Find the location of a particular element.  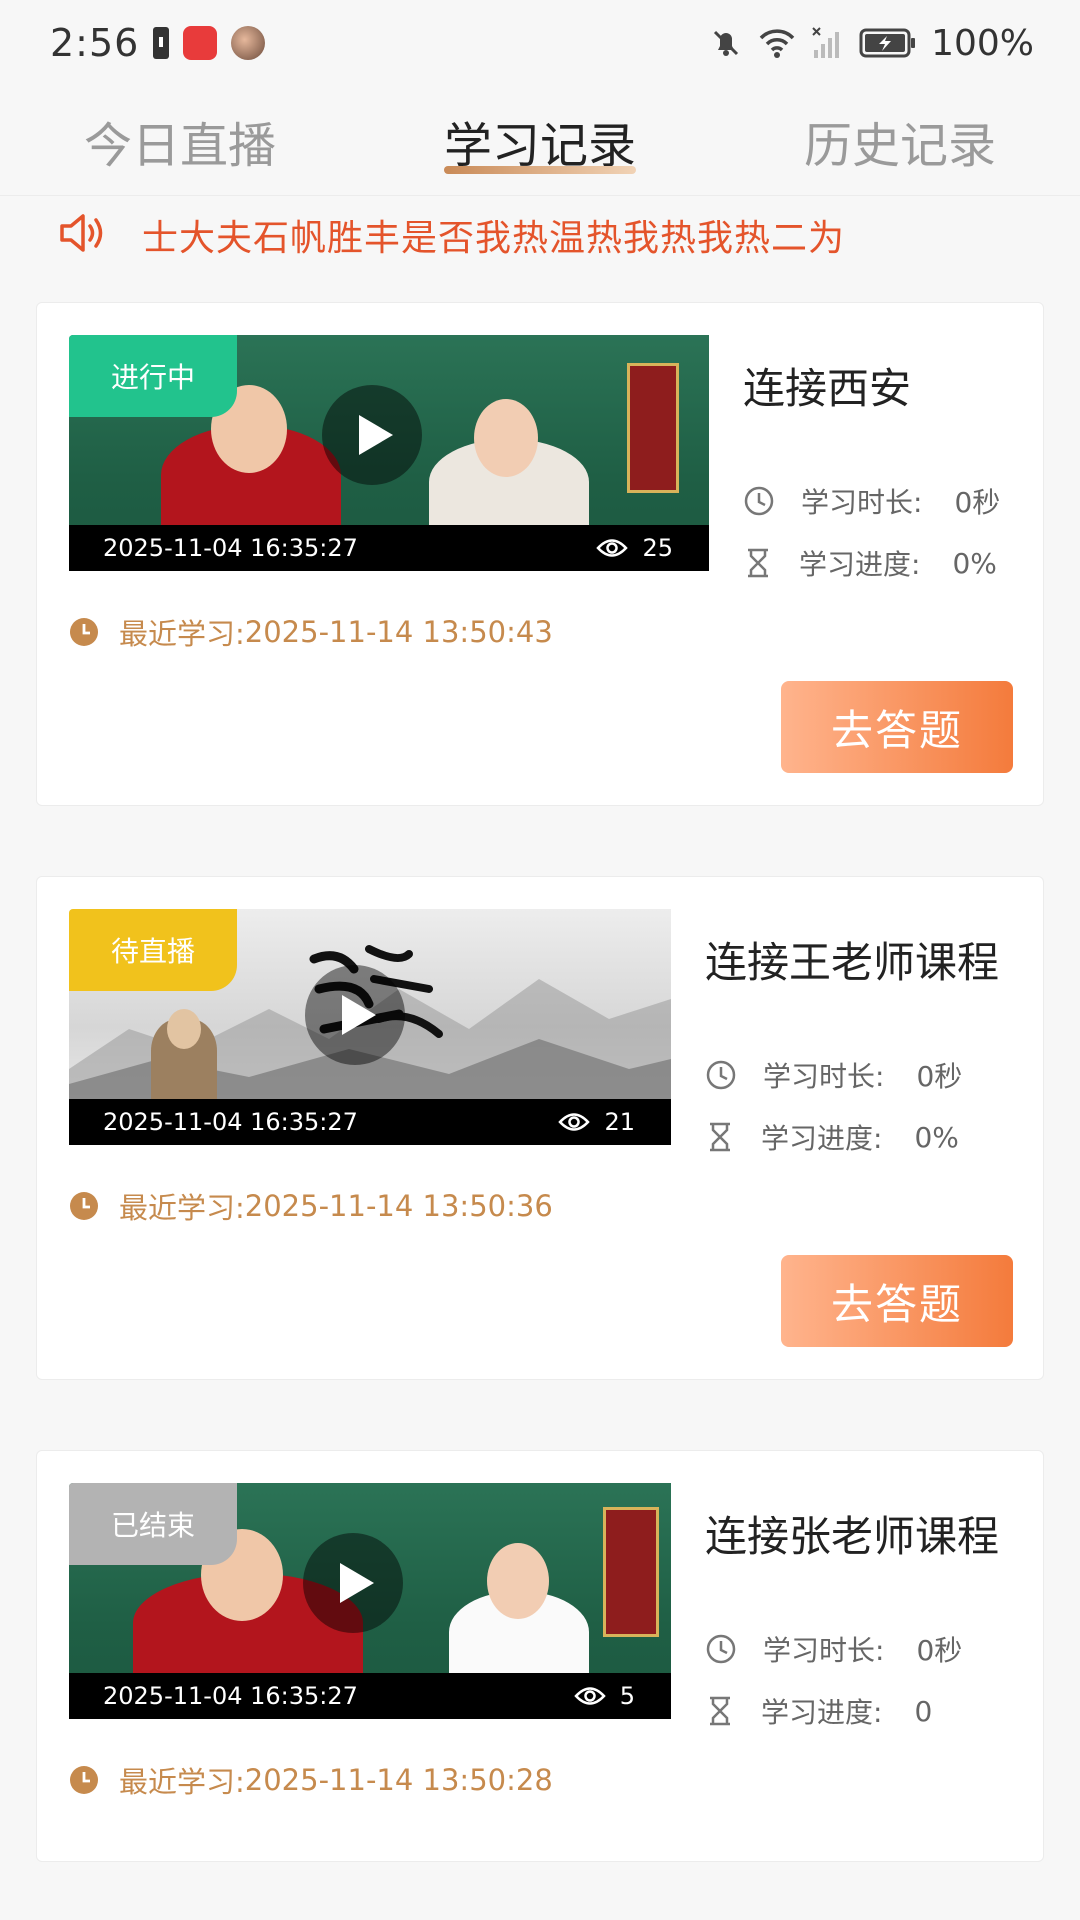

recent-study: 最近学习: 2025-11-14 13:50:36 is located at coordinates (311, 1206).